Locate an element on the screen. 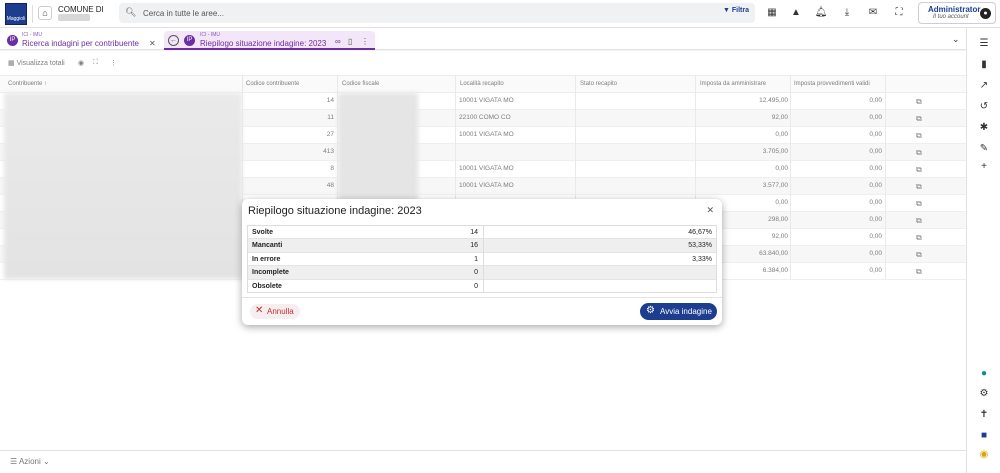 The width and height of the screenshot is (1000, 473). history-icon: ↺ is located at coordinates (984, 107).